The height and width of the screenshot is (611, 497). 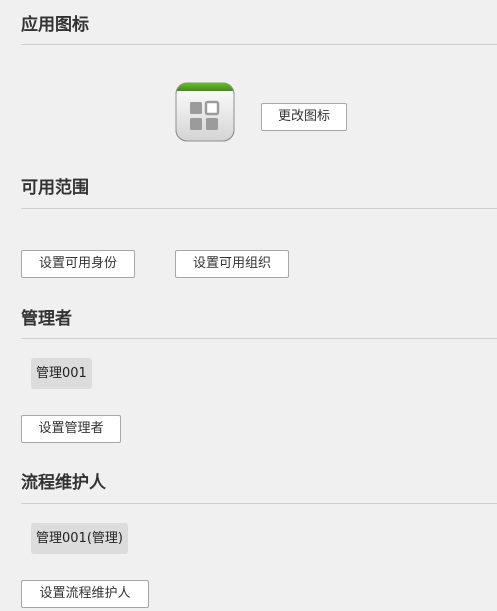 What do you see at coordinates (63, 483) in the screenshot?
I see `maintainer-section-title: 流程维护人` at bounding box center [63, 483].